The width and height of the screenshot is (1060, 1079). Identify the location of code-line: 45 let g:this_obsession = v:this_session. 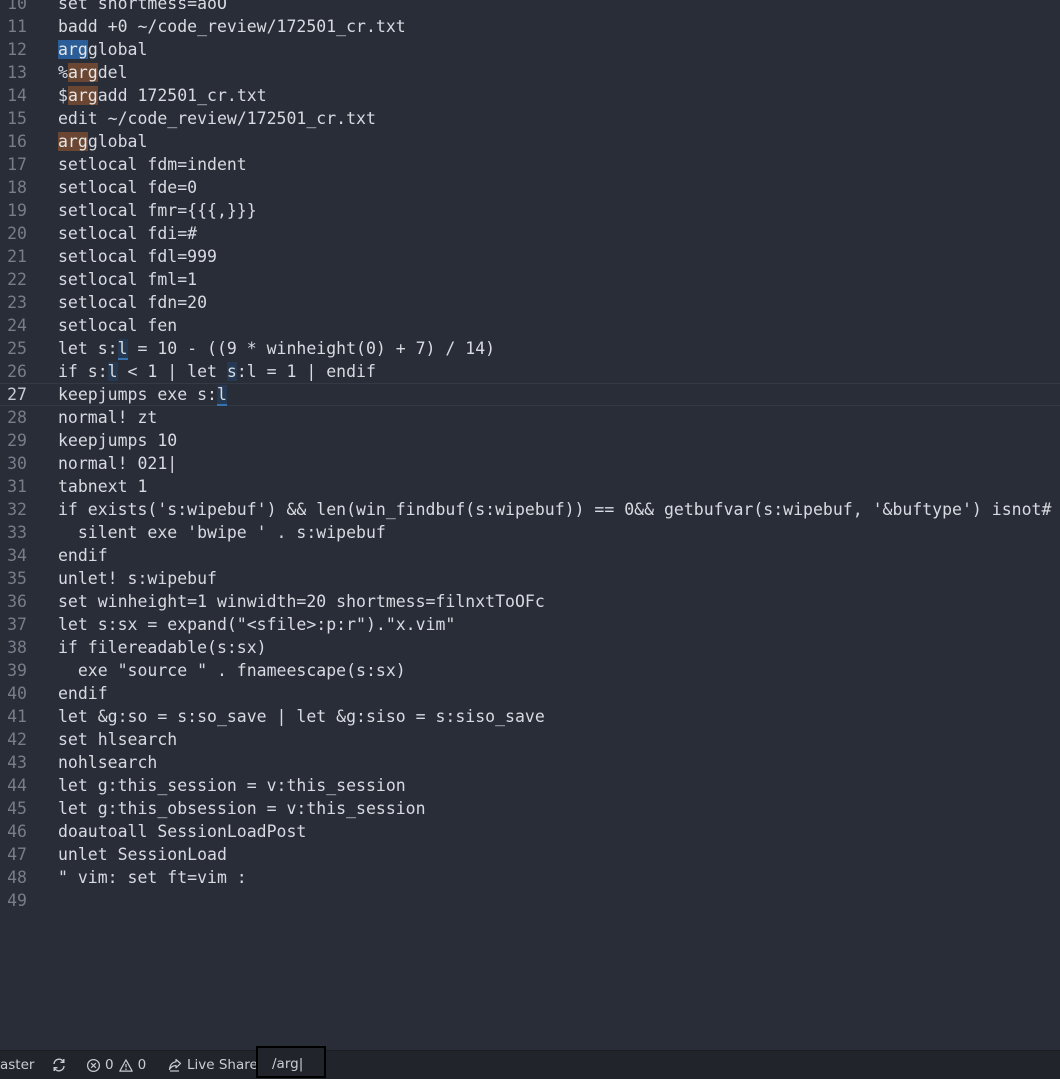
(530, 808).